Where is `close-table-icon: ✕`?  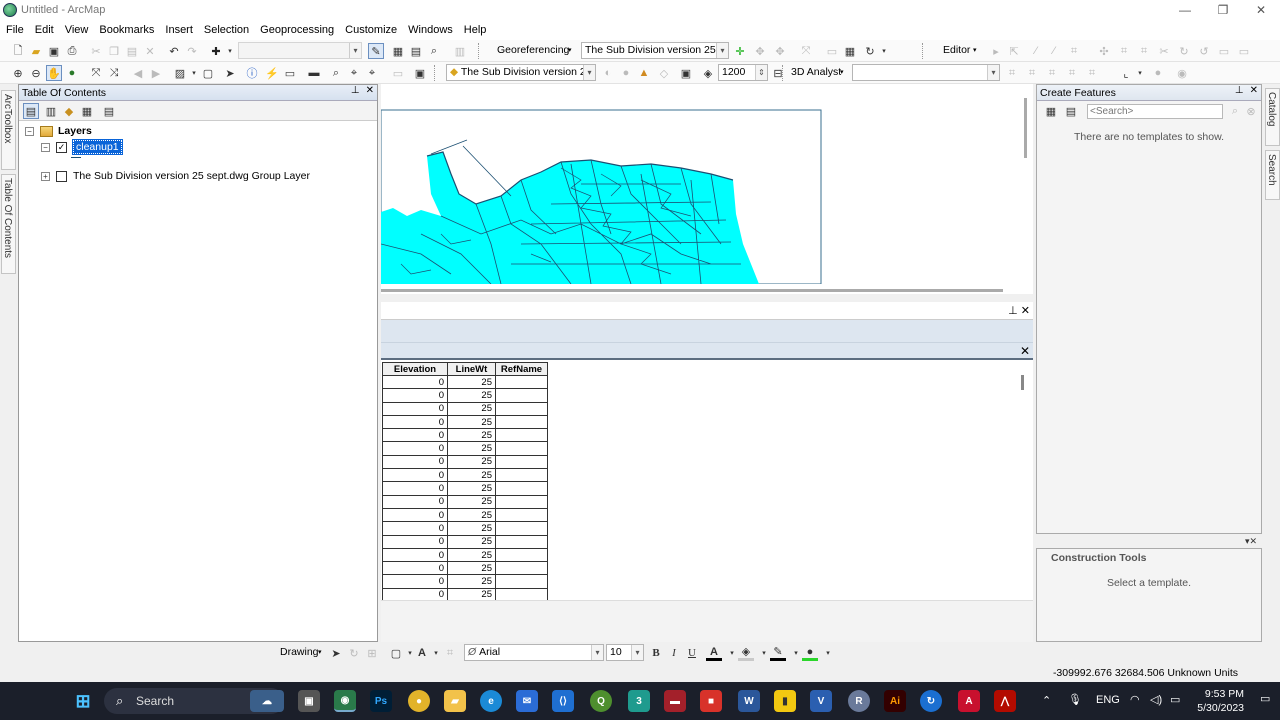 close-table-icon: ✕ is located at coordinates (1025, 351).